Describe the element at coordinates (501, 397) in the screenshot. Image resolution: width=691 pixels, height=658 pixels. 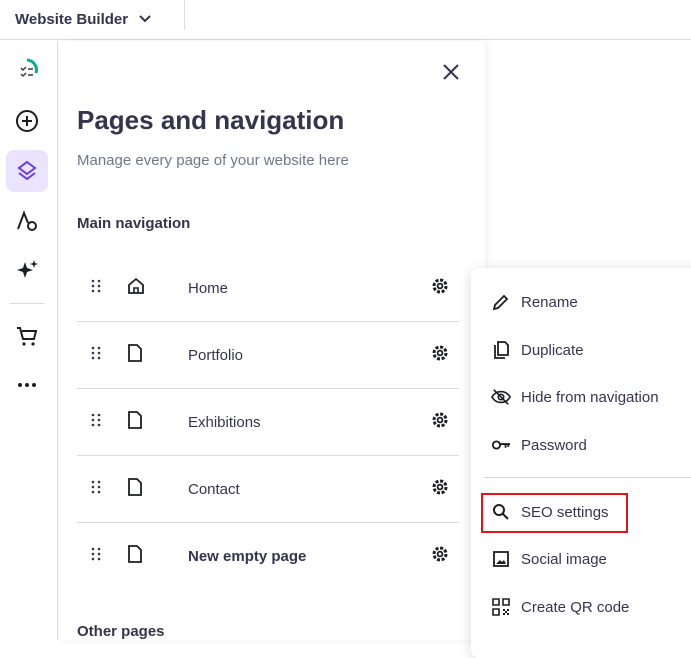
I see `eye-off-icon` at that location.